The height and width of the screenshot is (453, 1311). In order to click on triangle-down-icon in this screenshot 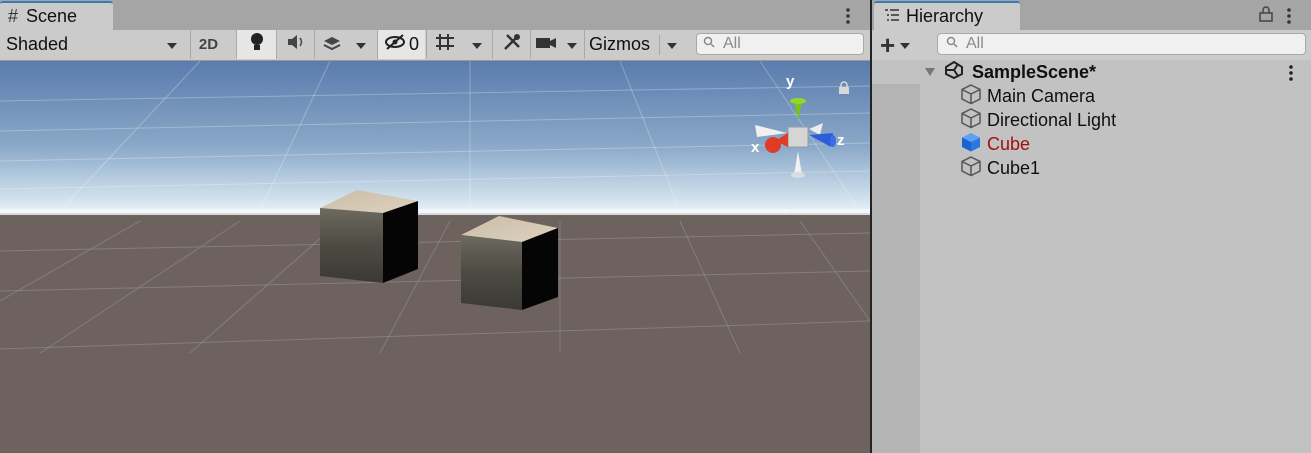, I will do `click(930, 72)`.